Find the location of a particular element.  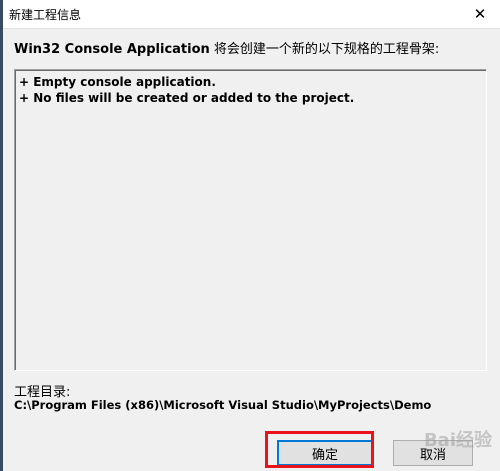

cancel-button: 取消 is located at coordinates (433, 453).